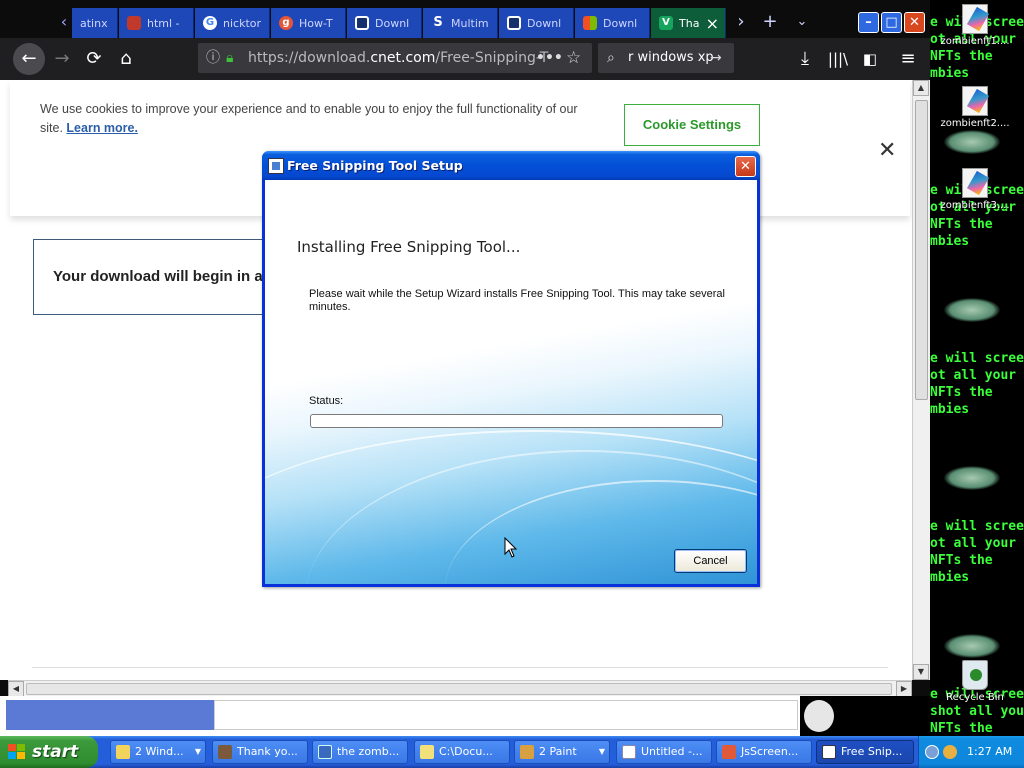 The image size is (1024, 768). What do you see at coordinates (158, 752) in the screenshot?
I see `taskbar-item-windows: 2 Wind... ▼` at bounding box center [158, 752].